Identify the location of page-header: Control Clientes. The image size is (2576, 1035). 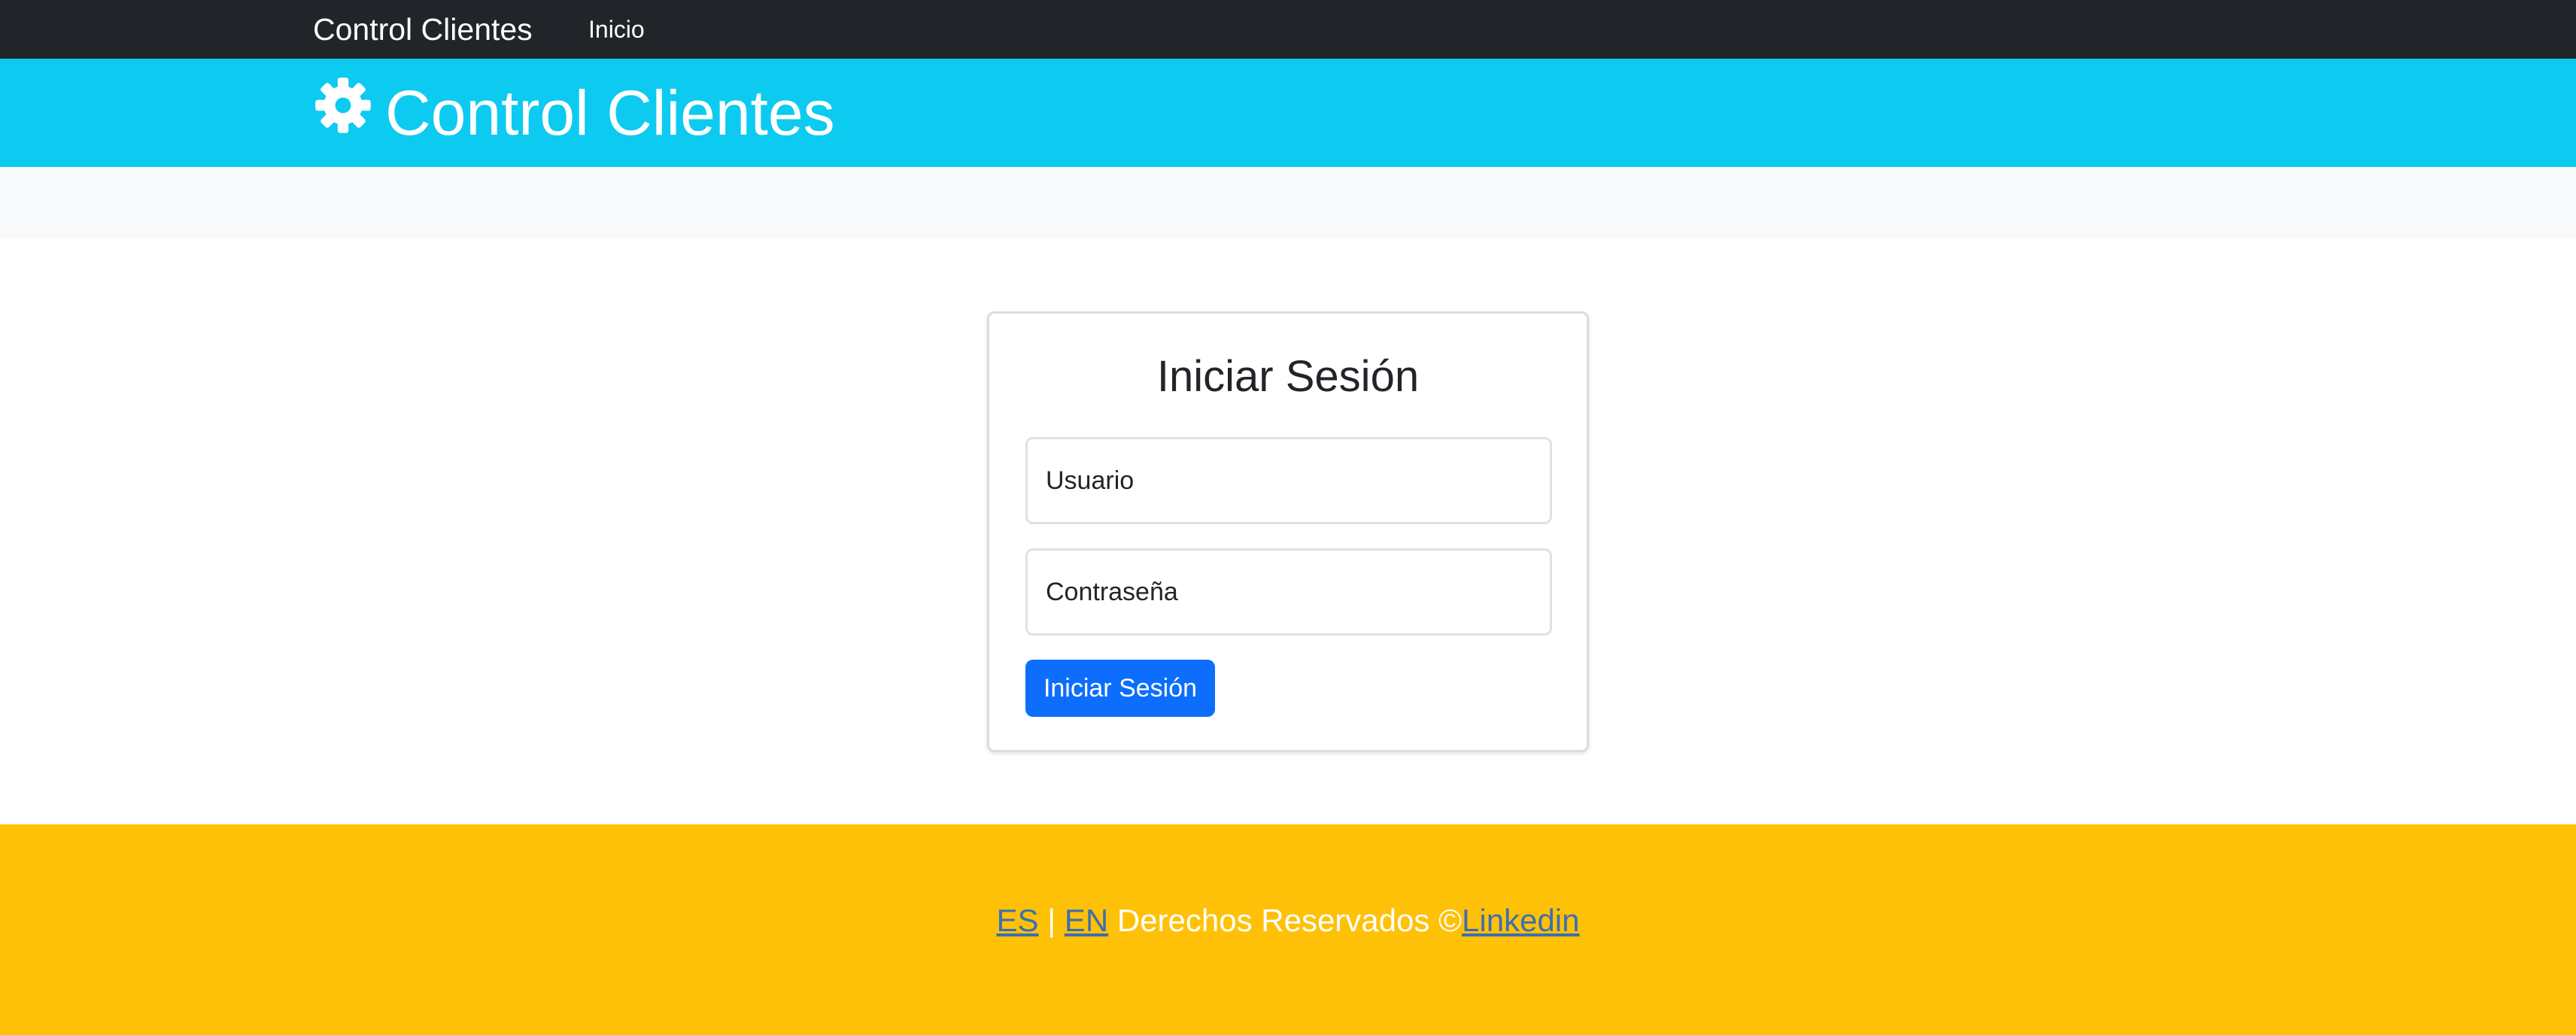
(1288, 113).